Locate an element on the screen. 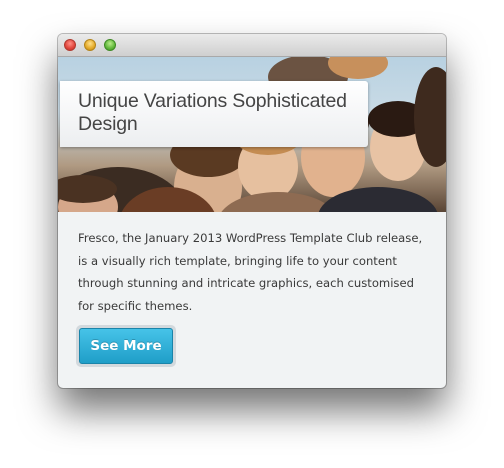  close-window-button is located at coordinates (70, 45).